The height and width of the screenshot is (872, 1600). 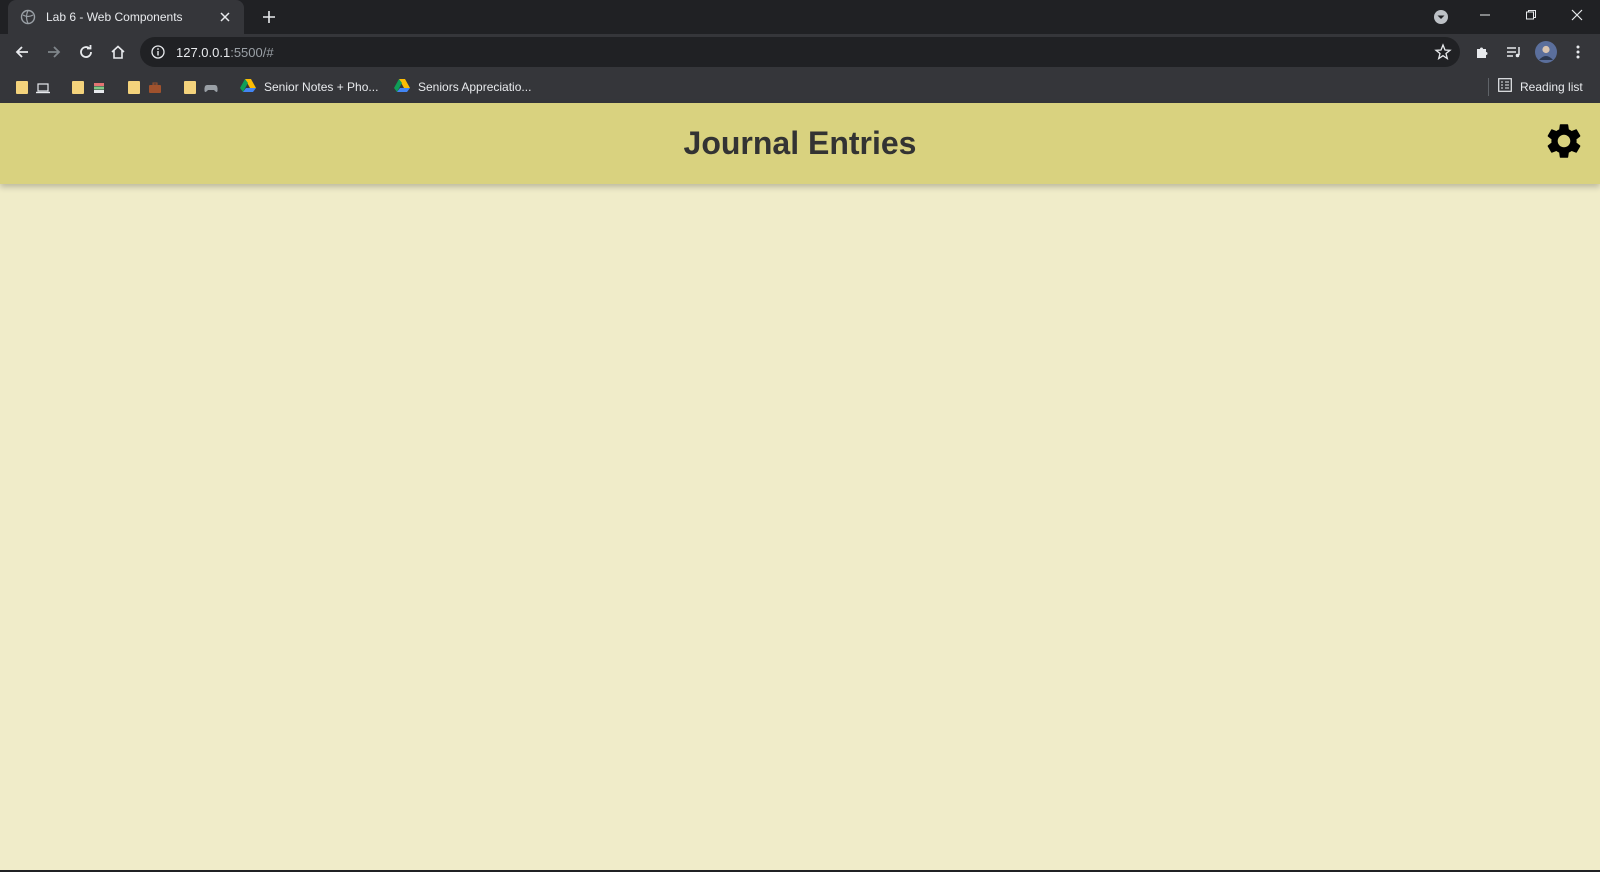 I want to click on tab-title: Lab 6 - Web Components, so click(x=114, y=17).